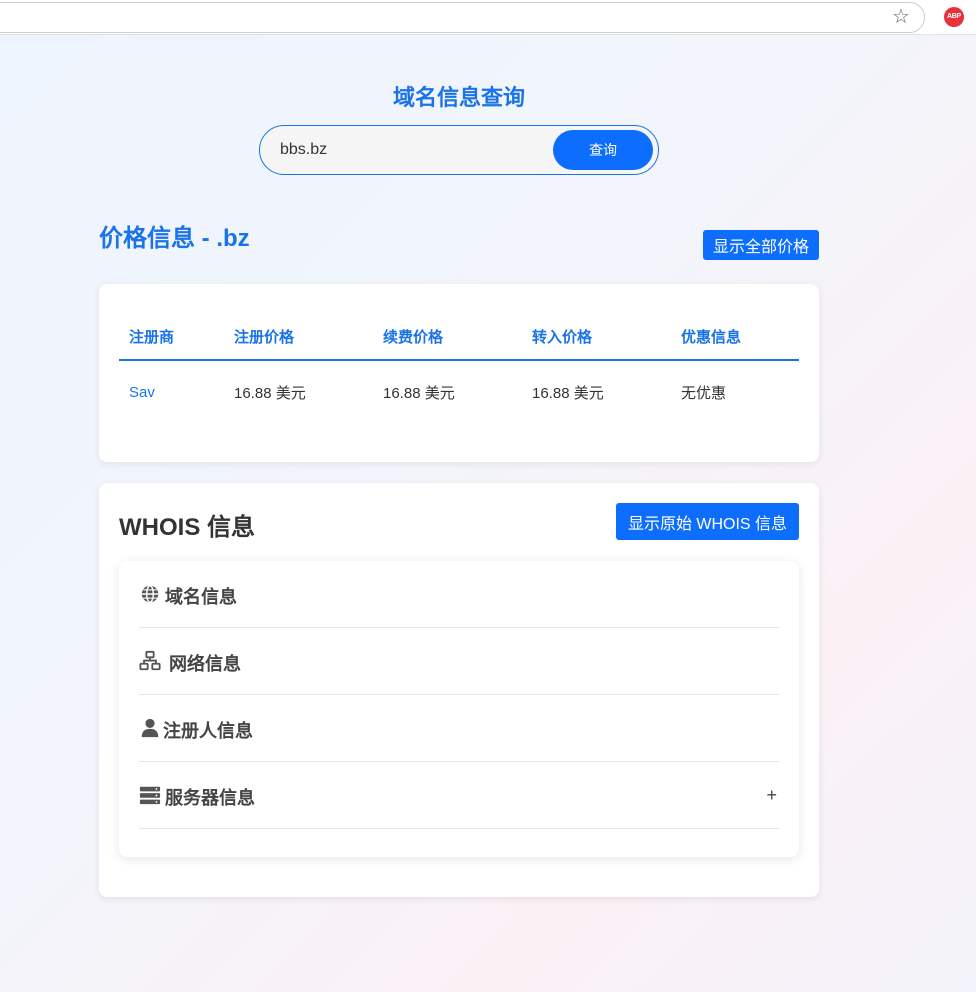 The image size is (976, 992). I want to click on show-all-prices-button: 显示全部价格, so click(761, 245).